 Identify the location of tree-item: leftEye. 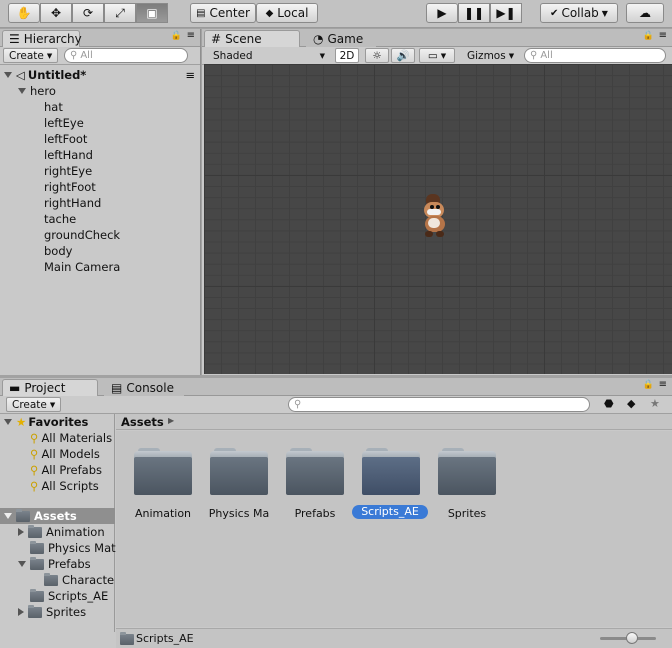
(64, 123).